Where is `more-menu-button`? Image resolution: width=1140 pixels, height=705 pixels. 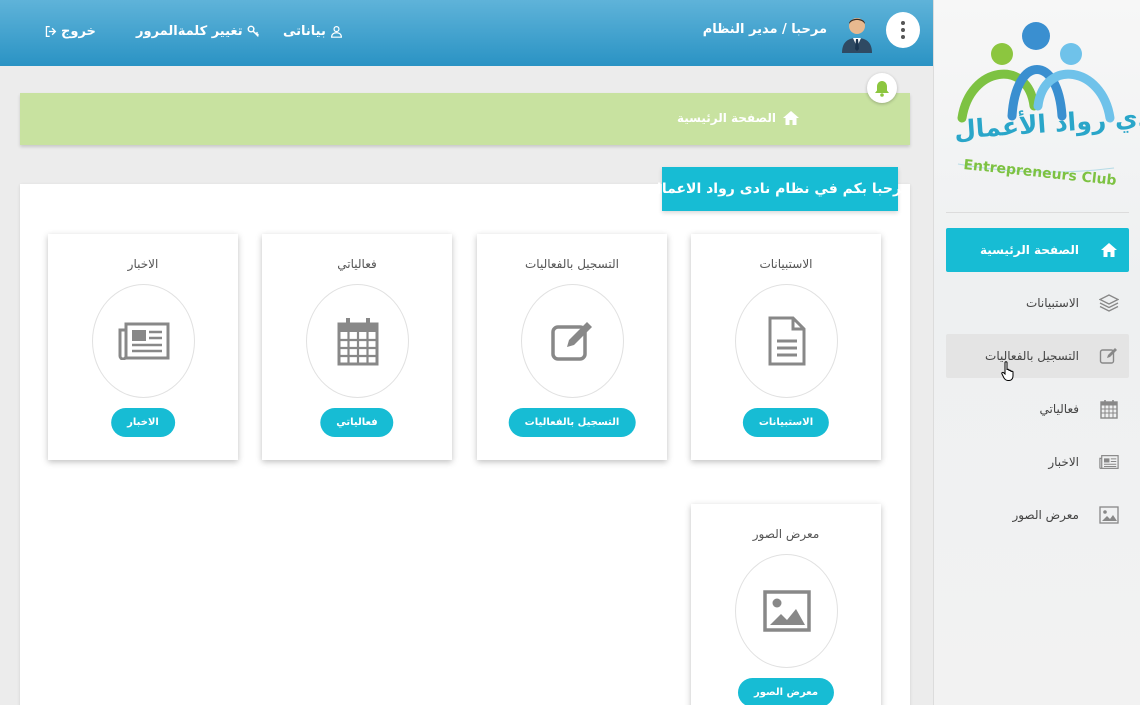
more-menu-button is located at coordinates (903, 30).